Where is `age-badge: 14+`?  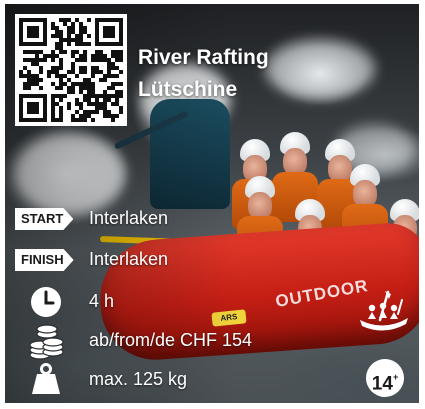 age-badge: 14+ is located at coordinates (385, 378).